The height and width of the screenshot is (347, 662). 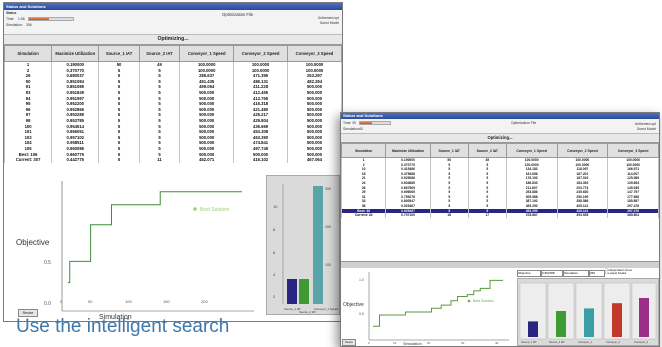 I want to click on model-file: Unthemed.opt, so click(x=645, y=124).